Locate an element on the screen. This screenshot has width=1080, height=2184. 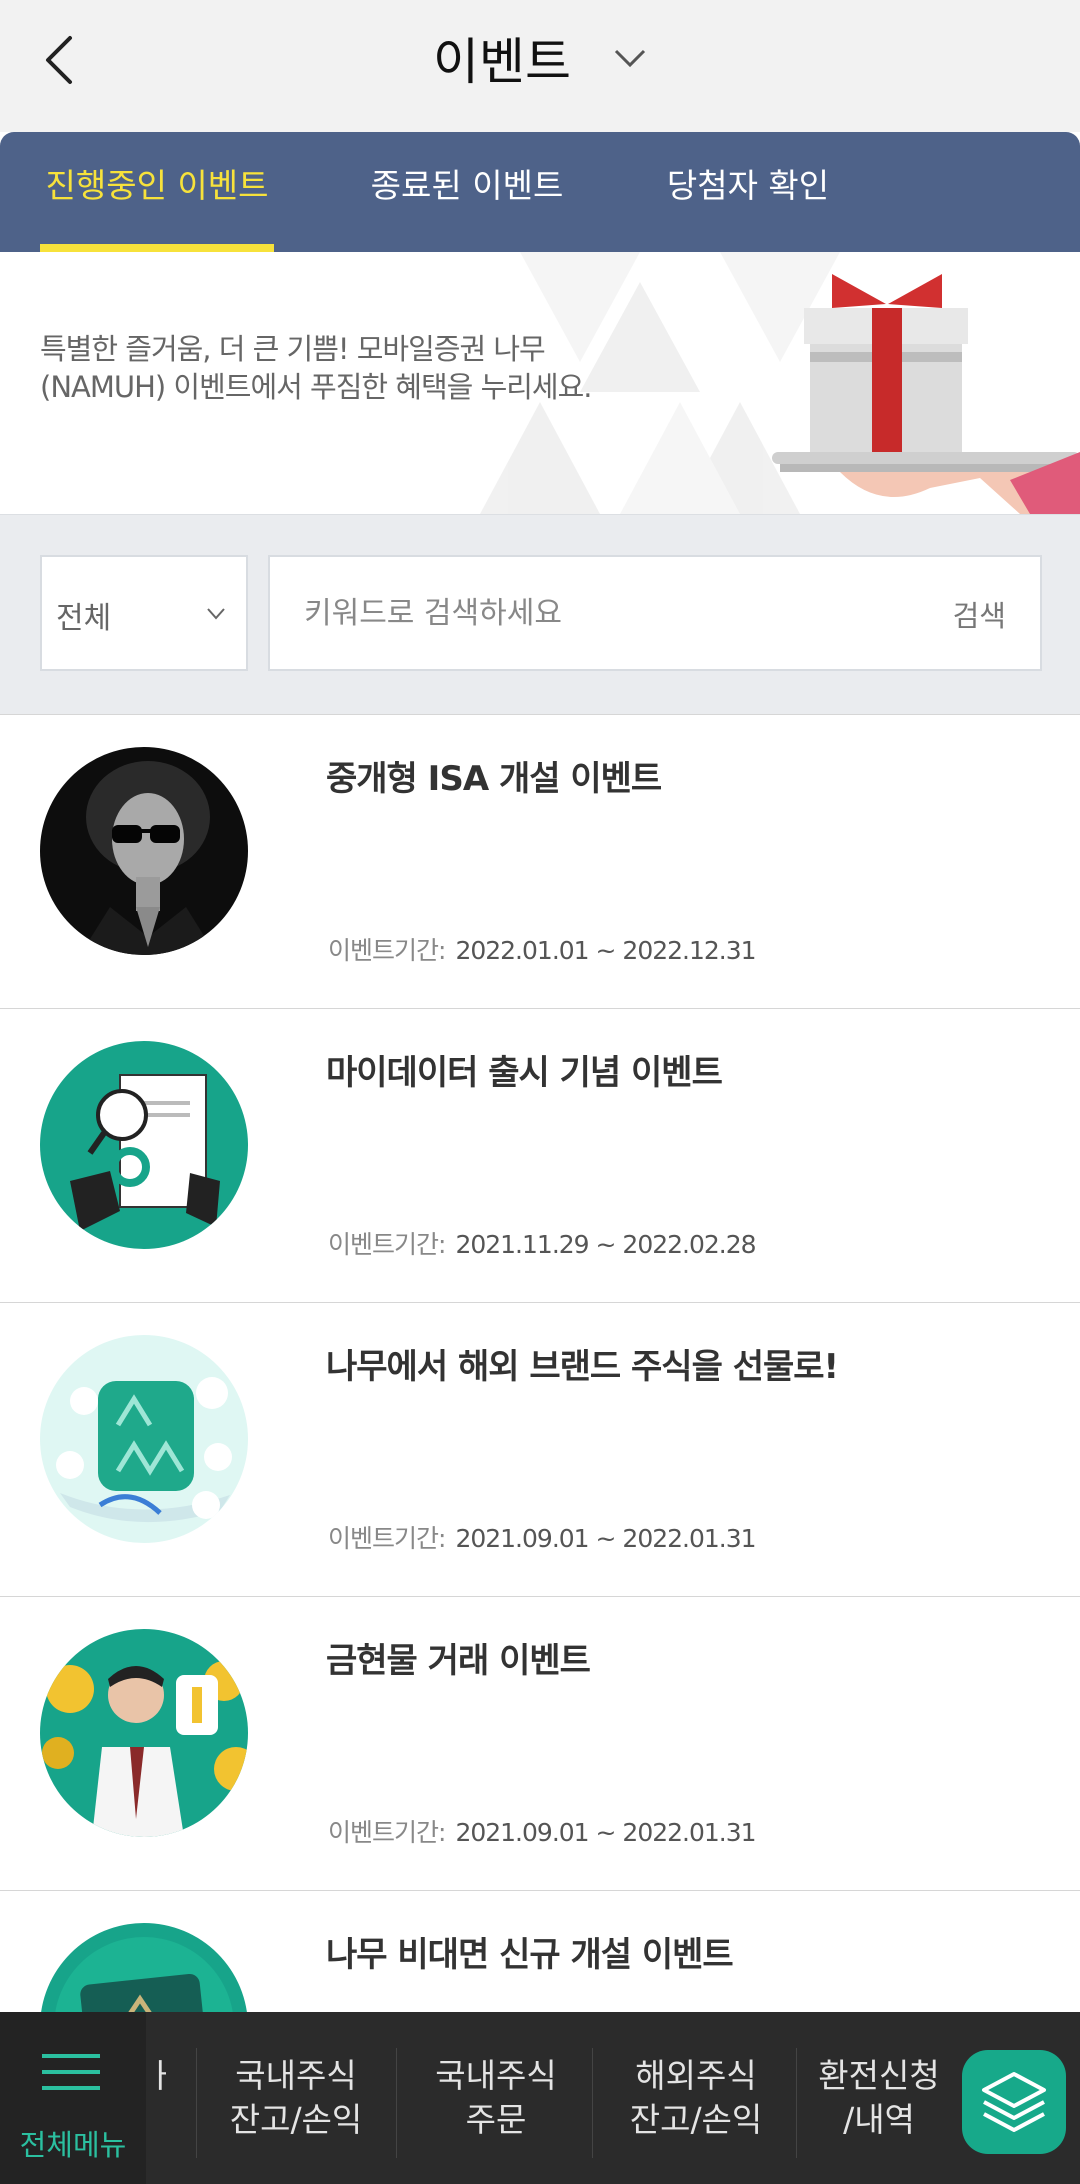
page-title-dropdown: 이벤트 is located at coordinates (540, 58).